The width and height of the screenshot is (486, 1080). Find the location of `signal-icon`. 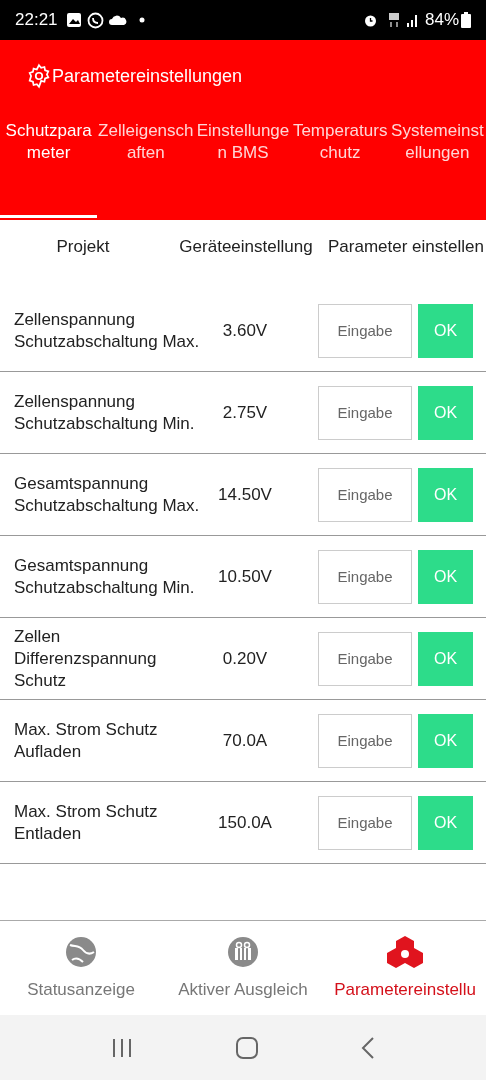

signal-icon is located at coordinates (412, 20).